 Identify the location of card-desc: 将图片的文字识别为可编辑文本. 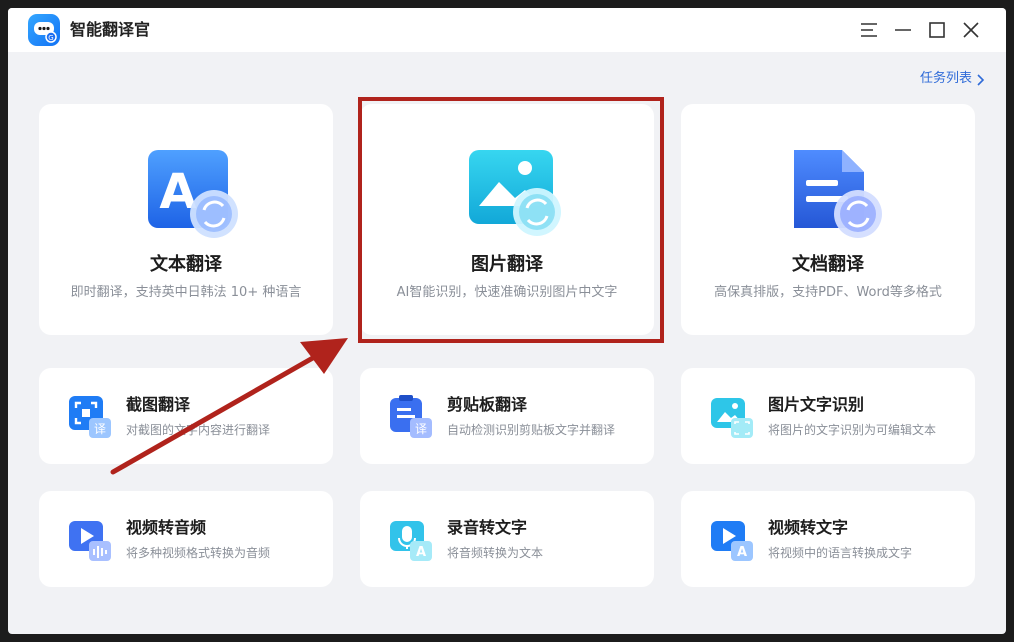
(852, 430).